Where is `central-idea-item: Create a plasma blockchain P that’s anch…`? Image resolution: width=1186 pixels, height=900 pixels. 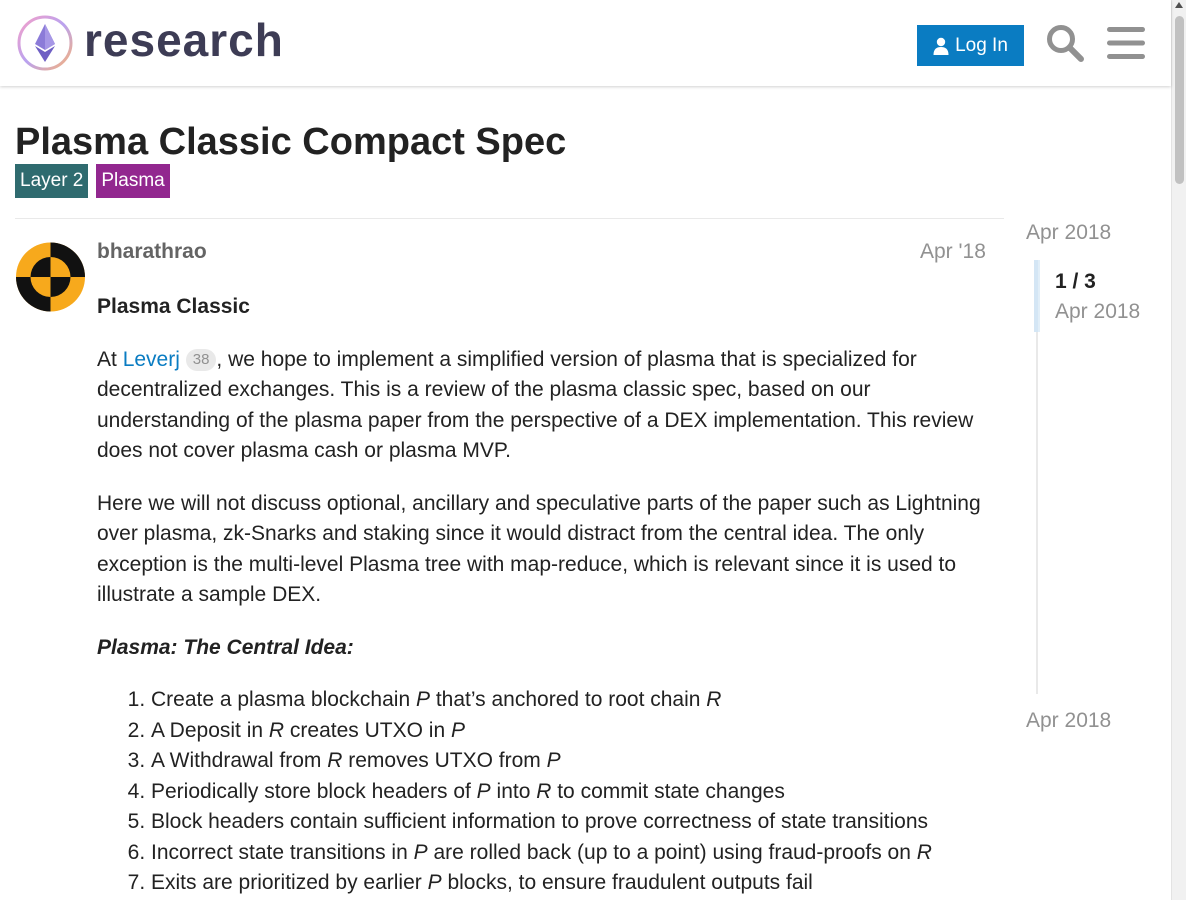
central-idea-item: Create a plasma blockchain P that’s anch… is located at coordinates (574, 700).